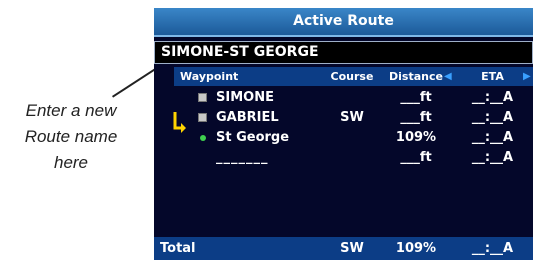 The image size is (533, 260). I want to click on route-row: SIMONE ___ft __:__A, so click(343, 98).